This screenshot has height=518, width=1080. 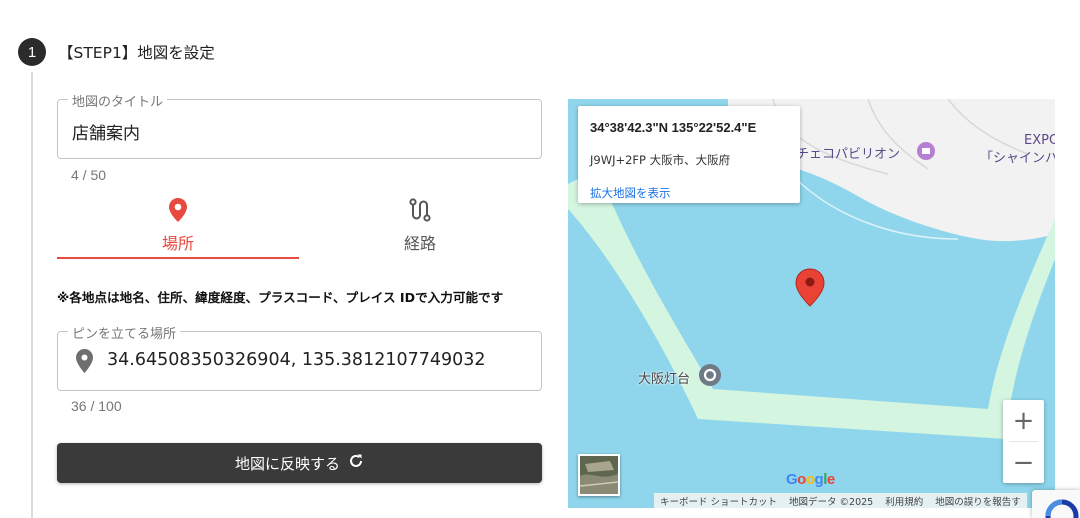 I want to click on google-logo: Google, so click(x=810, y=479).